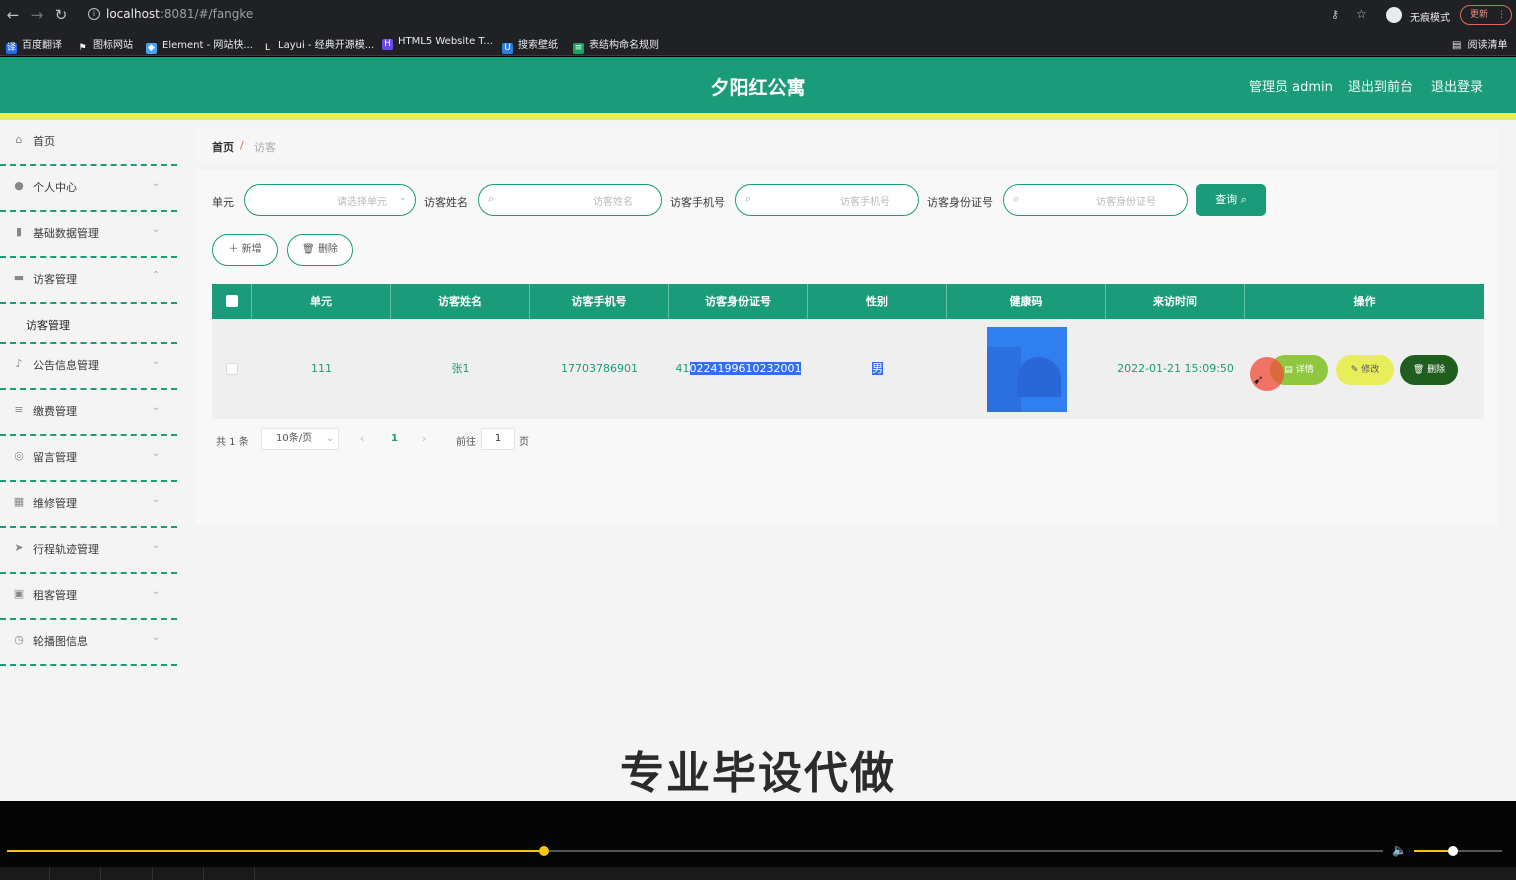  What do you see at coordinates (697, 202) in the screenshot?
I see `phone-label: 访客手机号` at bounding box center [697, 202].